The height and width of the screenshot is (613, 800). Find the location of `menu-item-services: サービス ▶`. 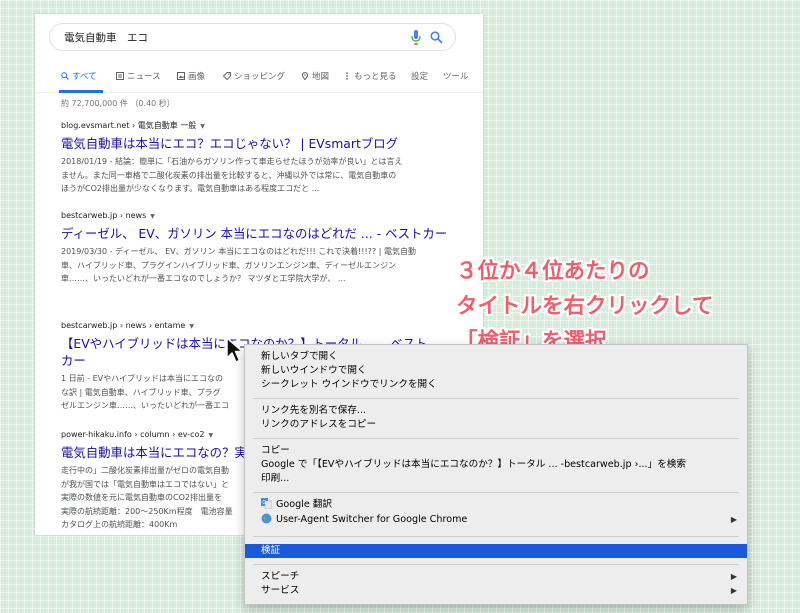

menu-item-services: サービス ▶ is located at coordinates (496, 591).